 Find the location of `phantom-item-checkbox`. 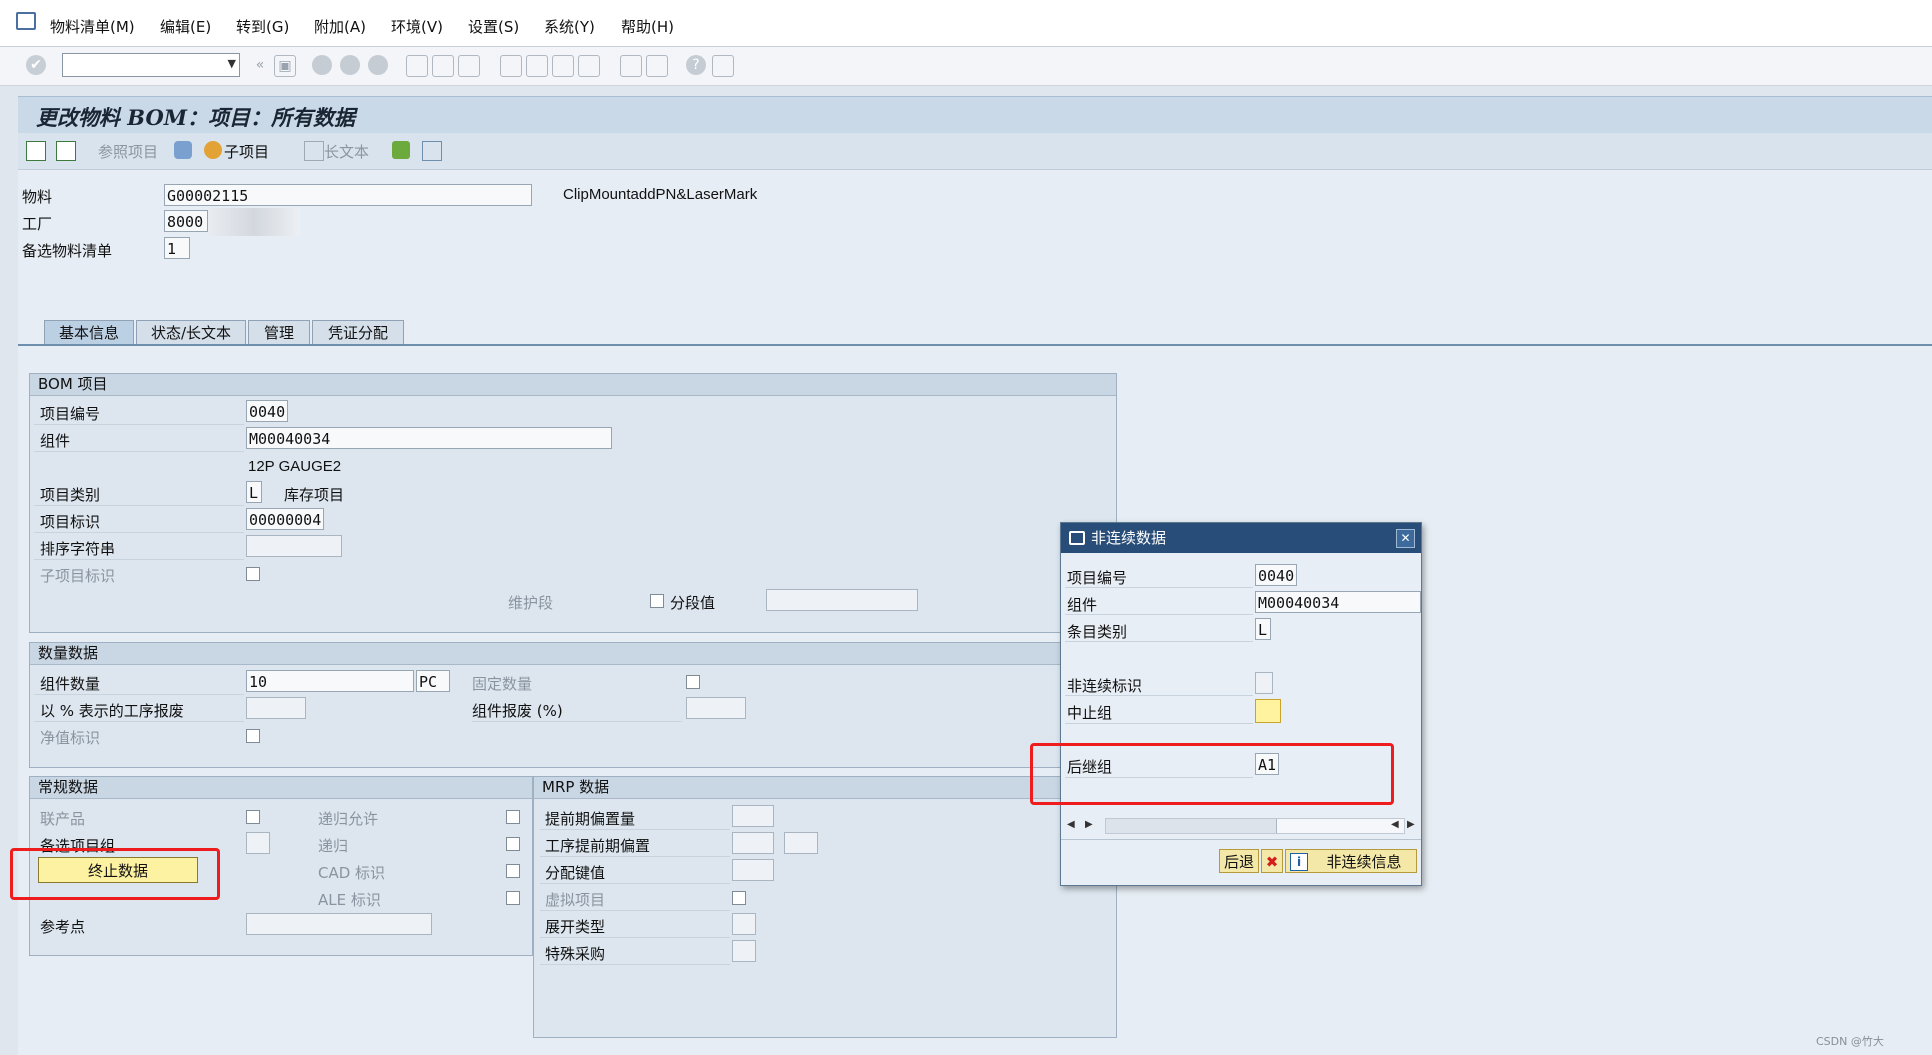

phantom-item-checkbox is located at coordinates (739, 898).